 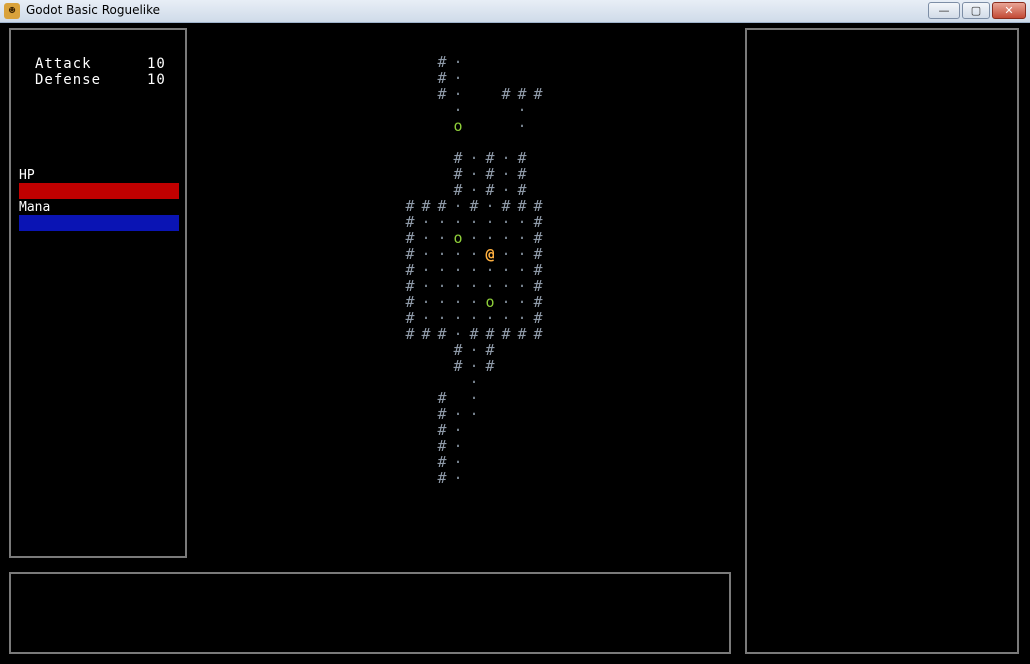 I want to click on attack-label: Attack, so click(x=63, y=64).